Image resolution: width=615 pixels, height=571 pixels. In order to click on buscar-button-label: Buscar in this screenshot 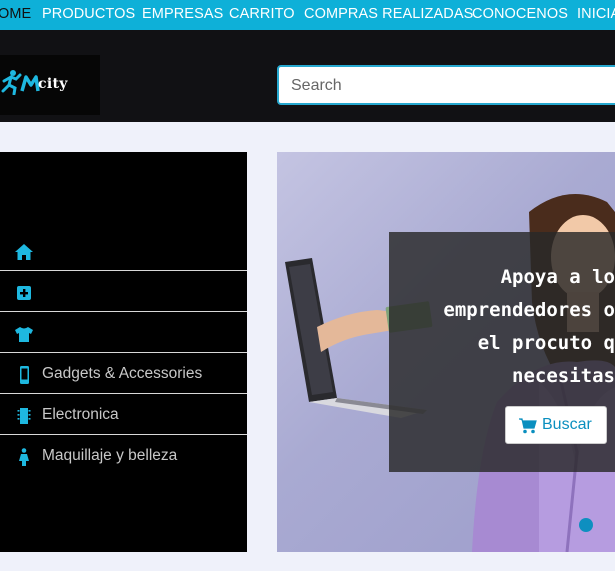, I will do `click(567, 424)`.